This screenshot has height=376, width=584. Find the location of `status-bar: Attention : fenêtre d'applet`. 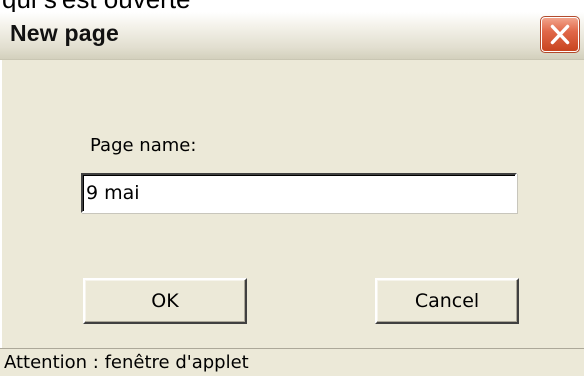

status-bar: Attention : fenêtre d'applet is located at coordinates (292, 362).